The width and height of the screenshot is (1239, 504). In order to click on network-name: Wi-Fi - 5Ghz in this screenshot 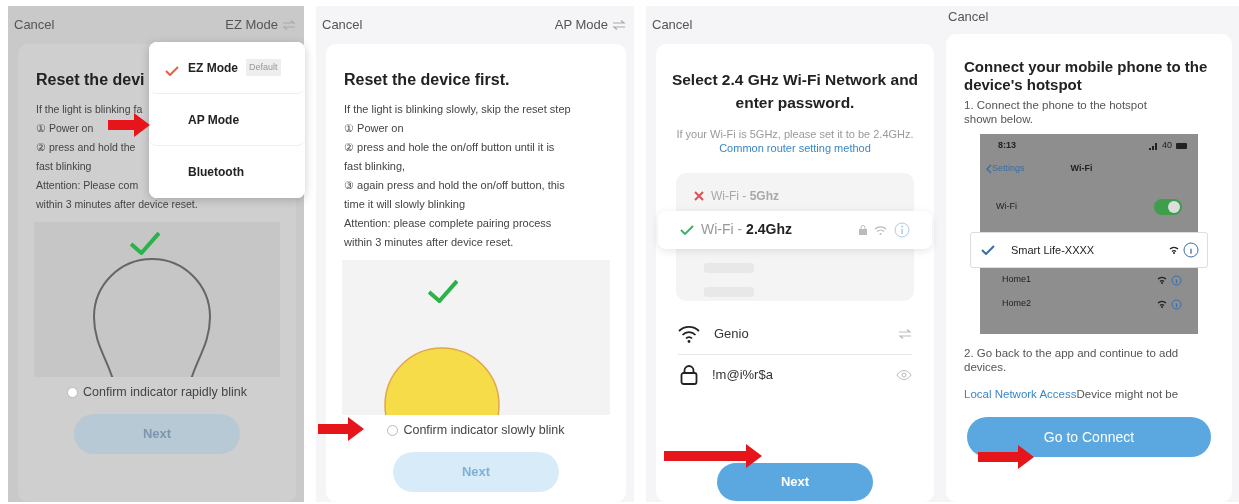, I will do `click(745, 196)`.